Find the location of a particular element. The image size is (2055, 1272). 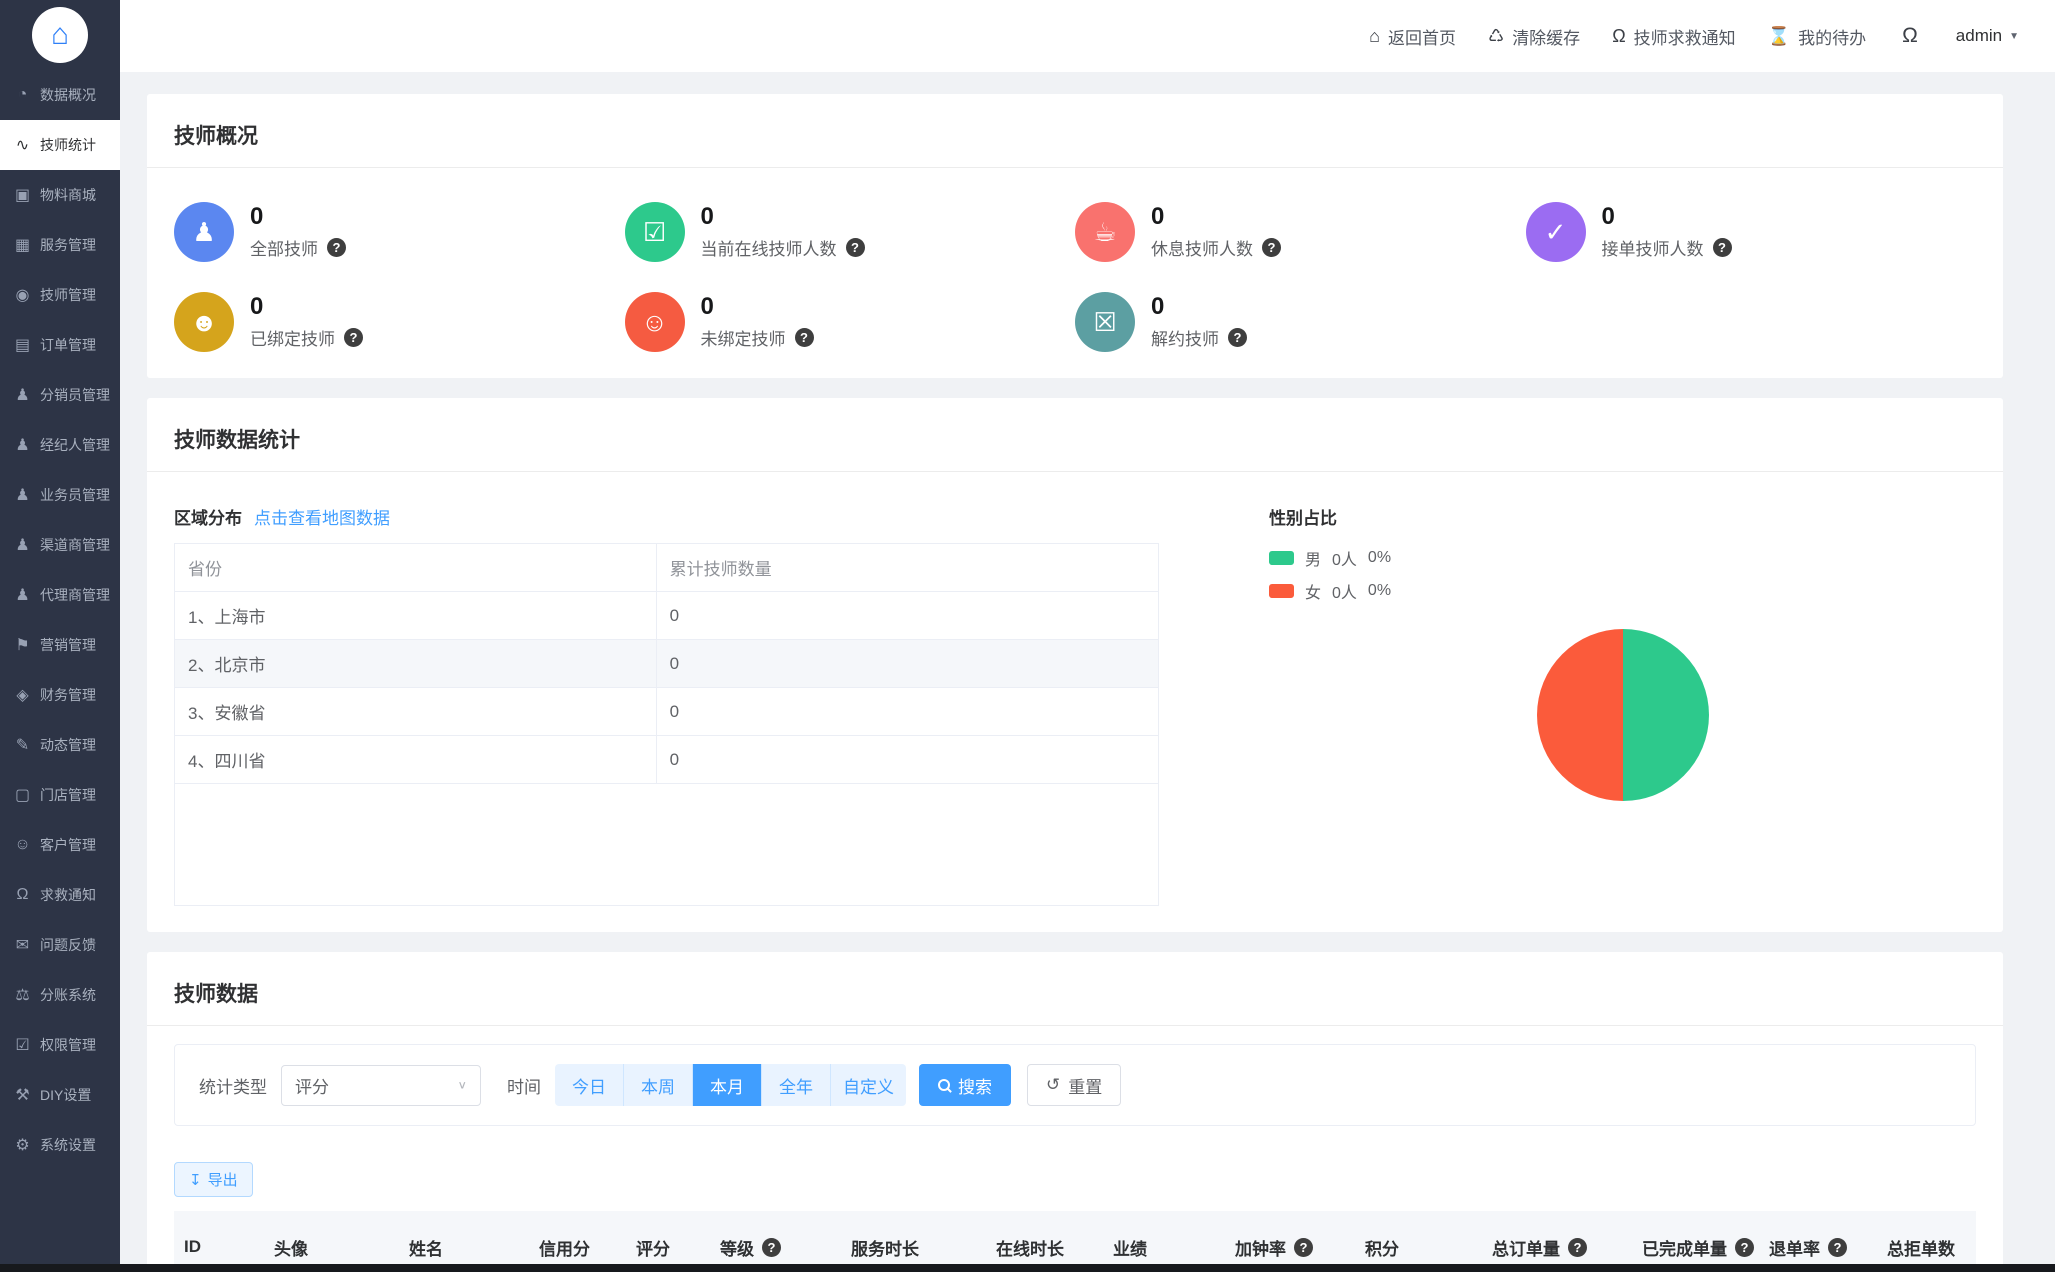

sidebar-item-17: Ω 求救通知 is located at coordinates (60, 895).